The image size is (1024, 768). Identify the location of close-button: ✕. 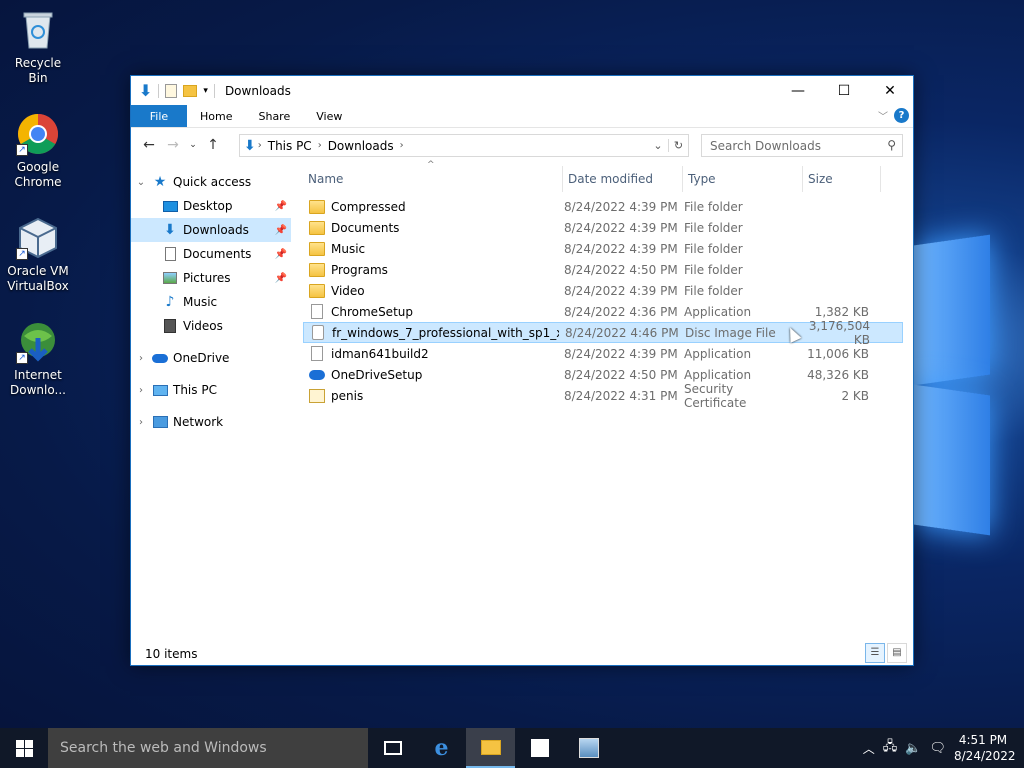
(890, 90).